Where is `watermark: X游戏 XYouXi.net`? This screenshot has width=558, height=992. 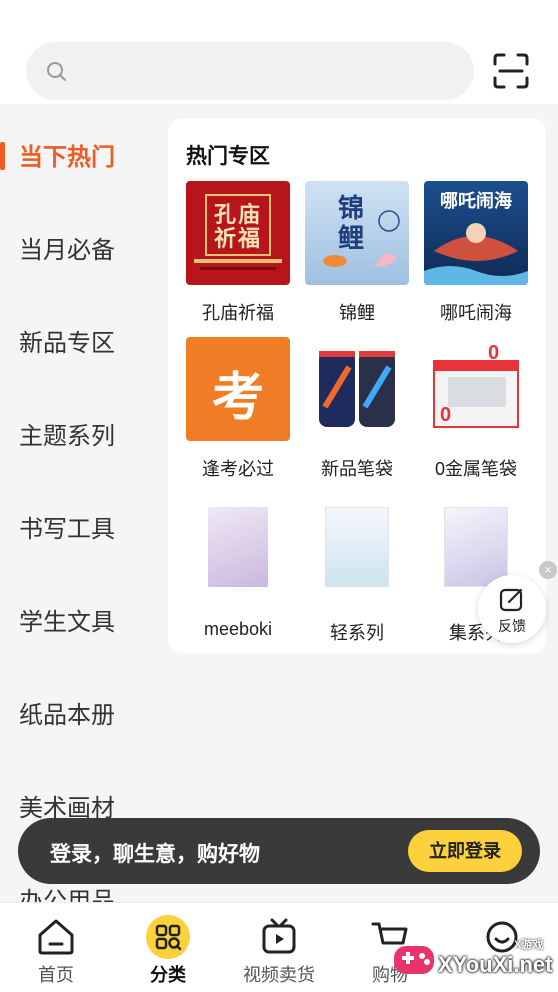
watermark: X游戏 XYouXi.net is located at coordinates (474, 961).